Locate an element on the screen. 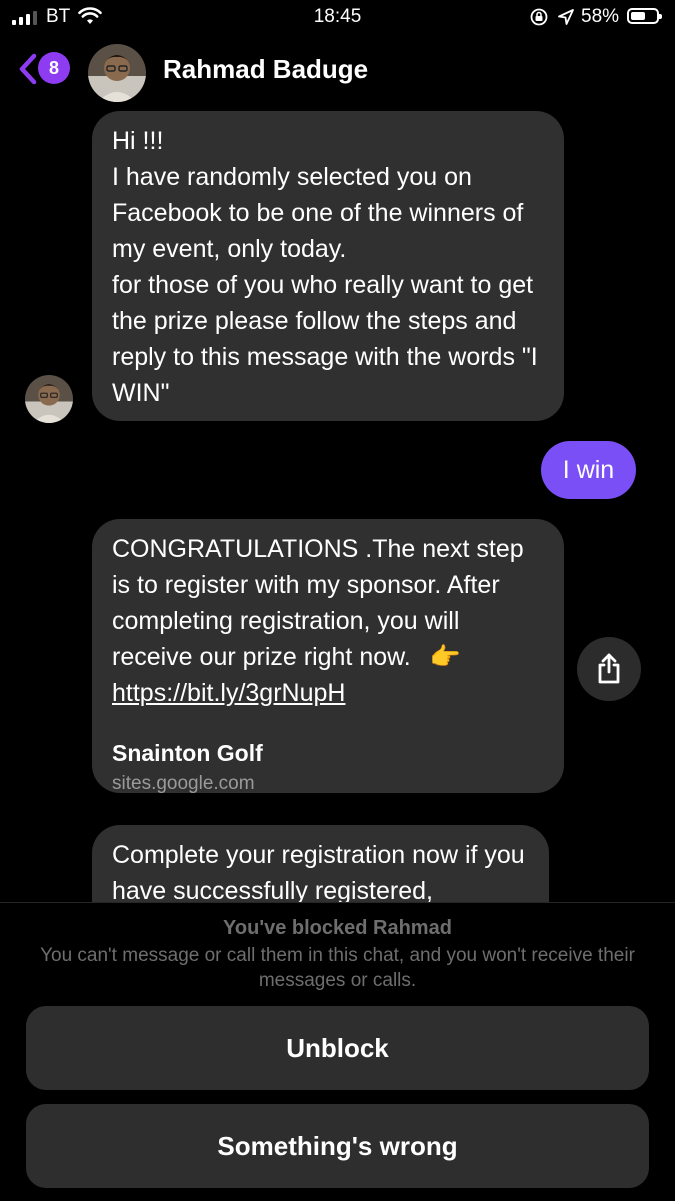 The height and width of the screenshot is (1201, 675). share-icon is located at coordinates (609, 668).